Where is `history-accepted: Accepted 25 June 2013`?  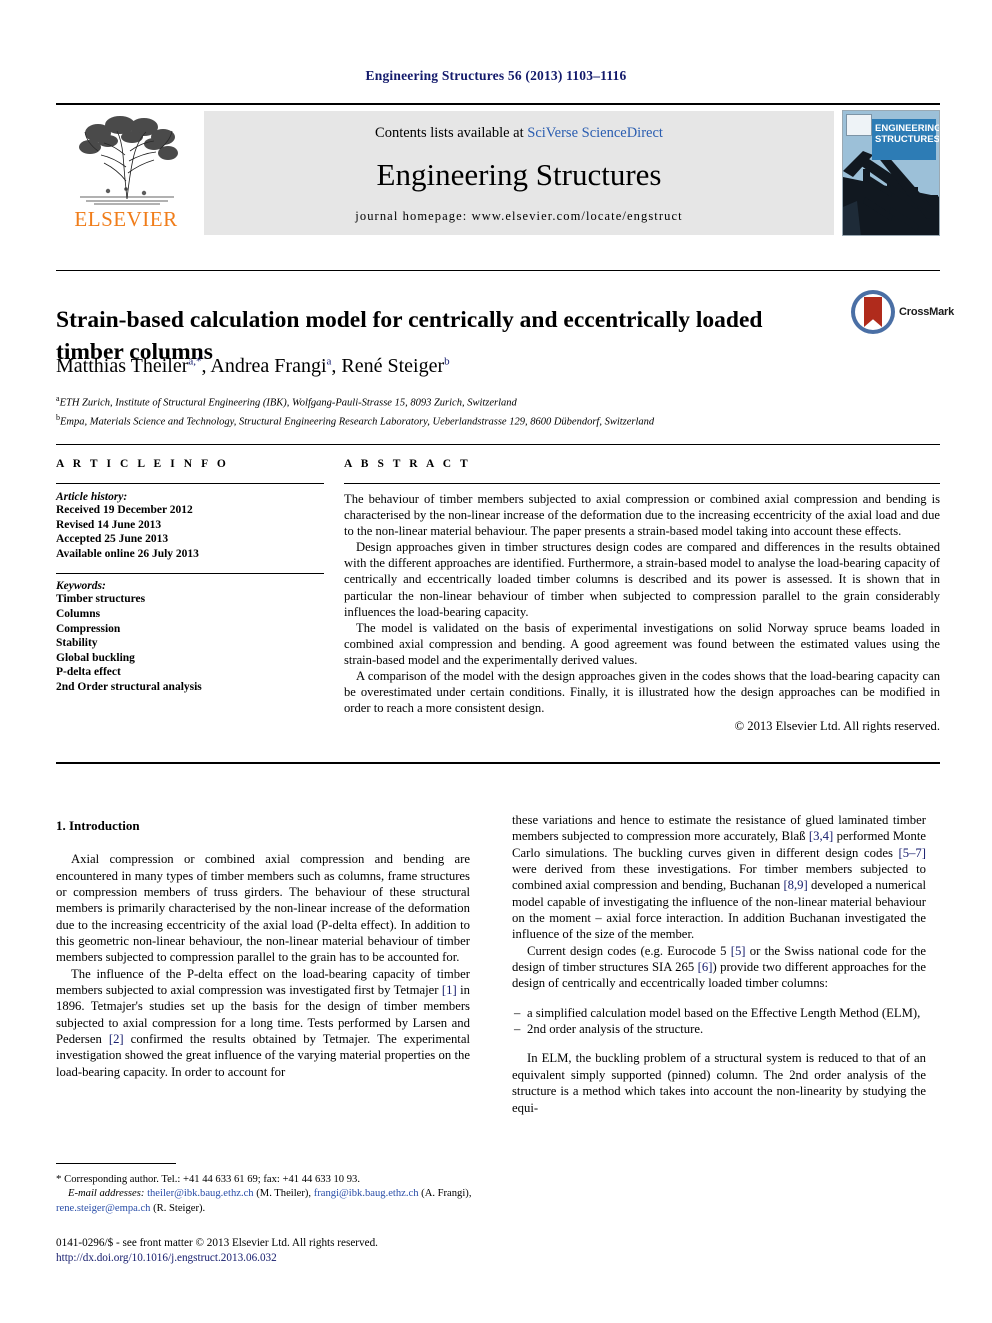 history-accepted: Accepted 25 June 2013 is located at coordinates (112, 539).